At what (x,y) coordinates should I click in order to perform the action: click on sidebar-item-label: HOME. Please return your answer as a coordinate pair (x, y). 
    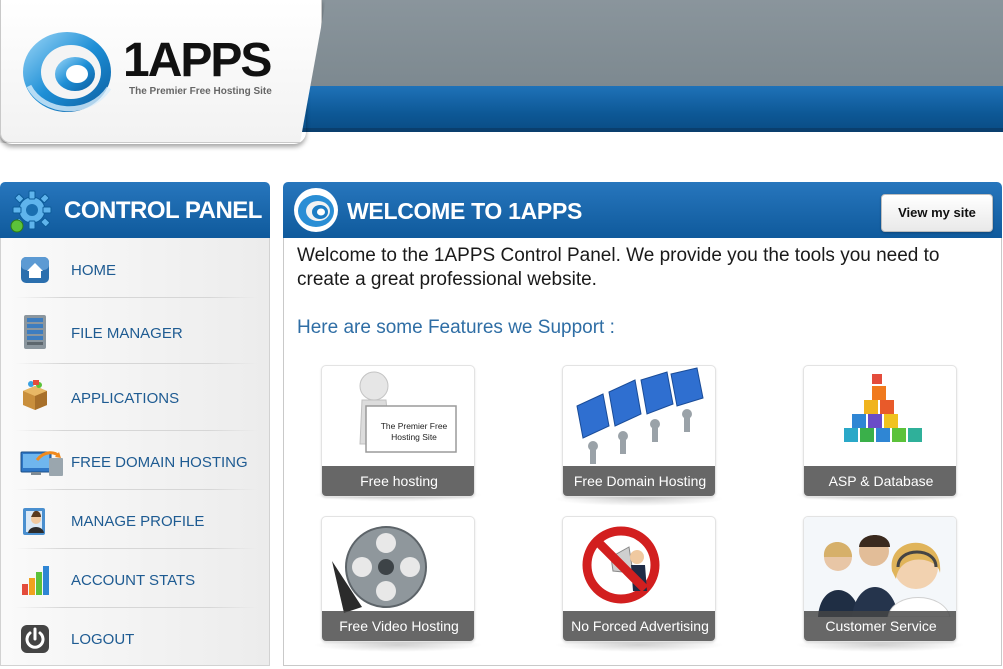
    Looking at the image, I should click on (93, 270).